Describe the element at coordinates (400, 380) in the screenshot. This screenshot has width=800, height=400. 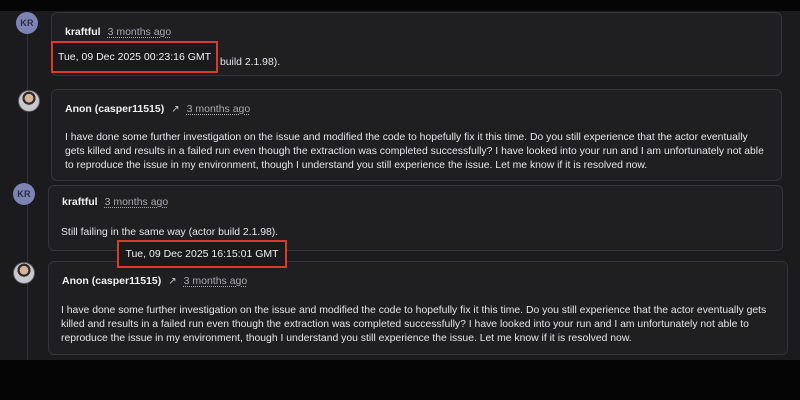
I see `bottom-bar` at that location.